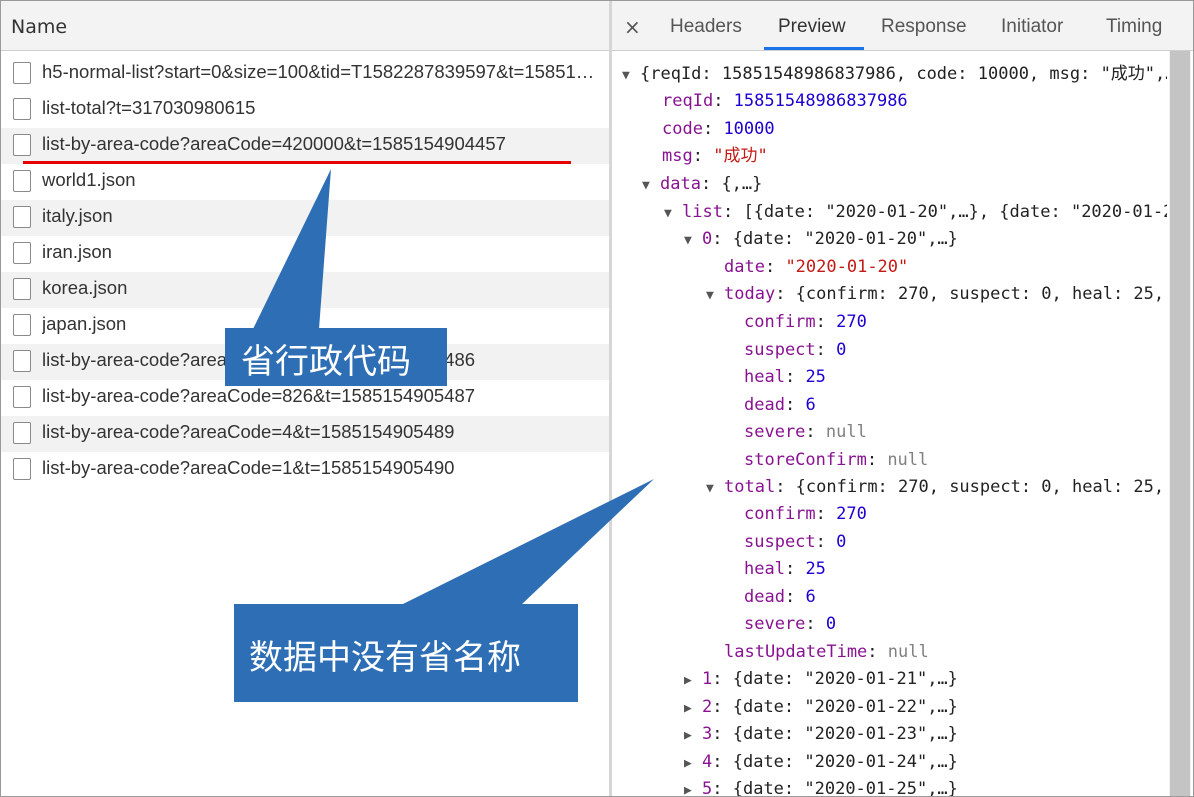 The height and width of the screenshot is (797, 1194). What do you see at coordinates (527, 542) in the screenshot?
I see `callout-no-province-name-pointer` at bounding box center [527, 542].